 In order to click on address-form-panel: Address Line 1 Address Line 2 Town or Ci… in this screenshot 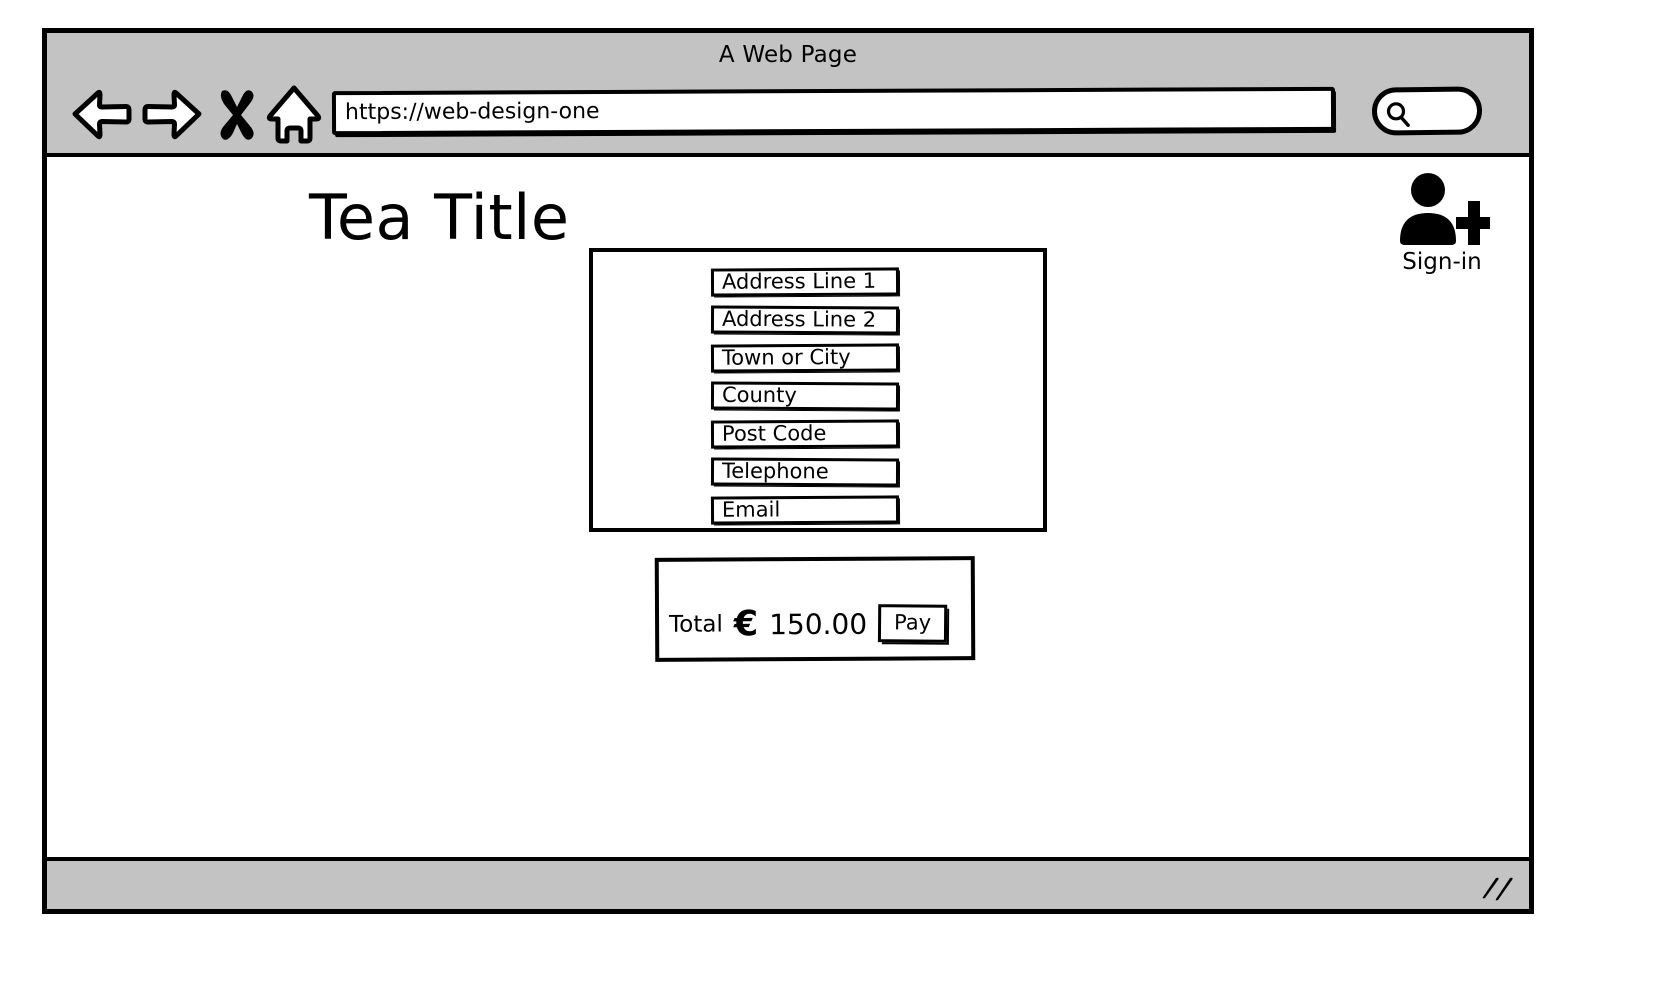, I will do `click(818, 390)`.